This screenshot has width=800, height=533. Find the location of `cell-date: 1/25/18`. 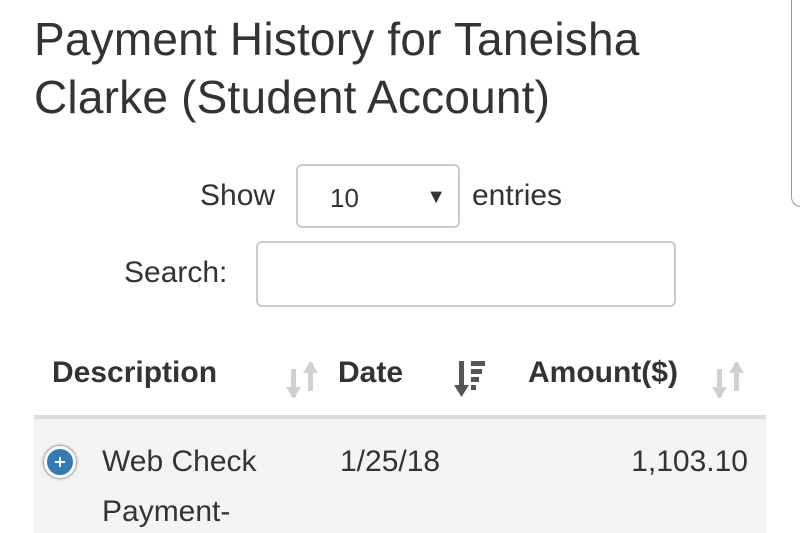

cell-date: 1/25/18 is located at coordinates (390, 461).